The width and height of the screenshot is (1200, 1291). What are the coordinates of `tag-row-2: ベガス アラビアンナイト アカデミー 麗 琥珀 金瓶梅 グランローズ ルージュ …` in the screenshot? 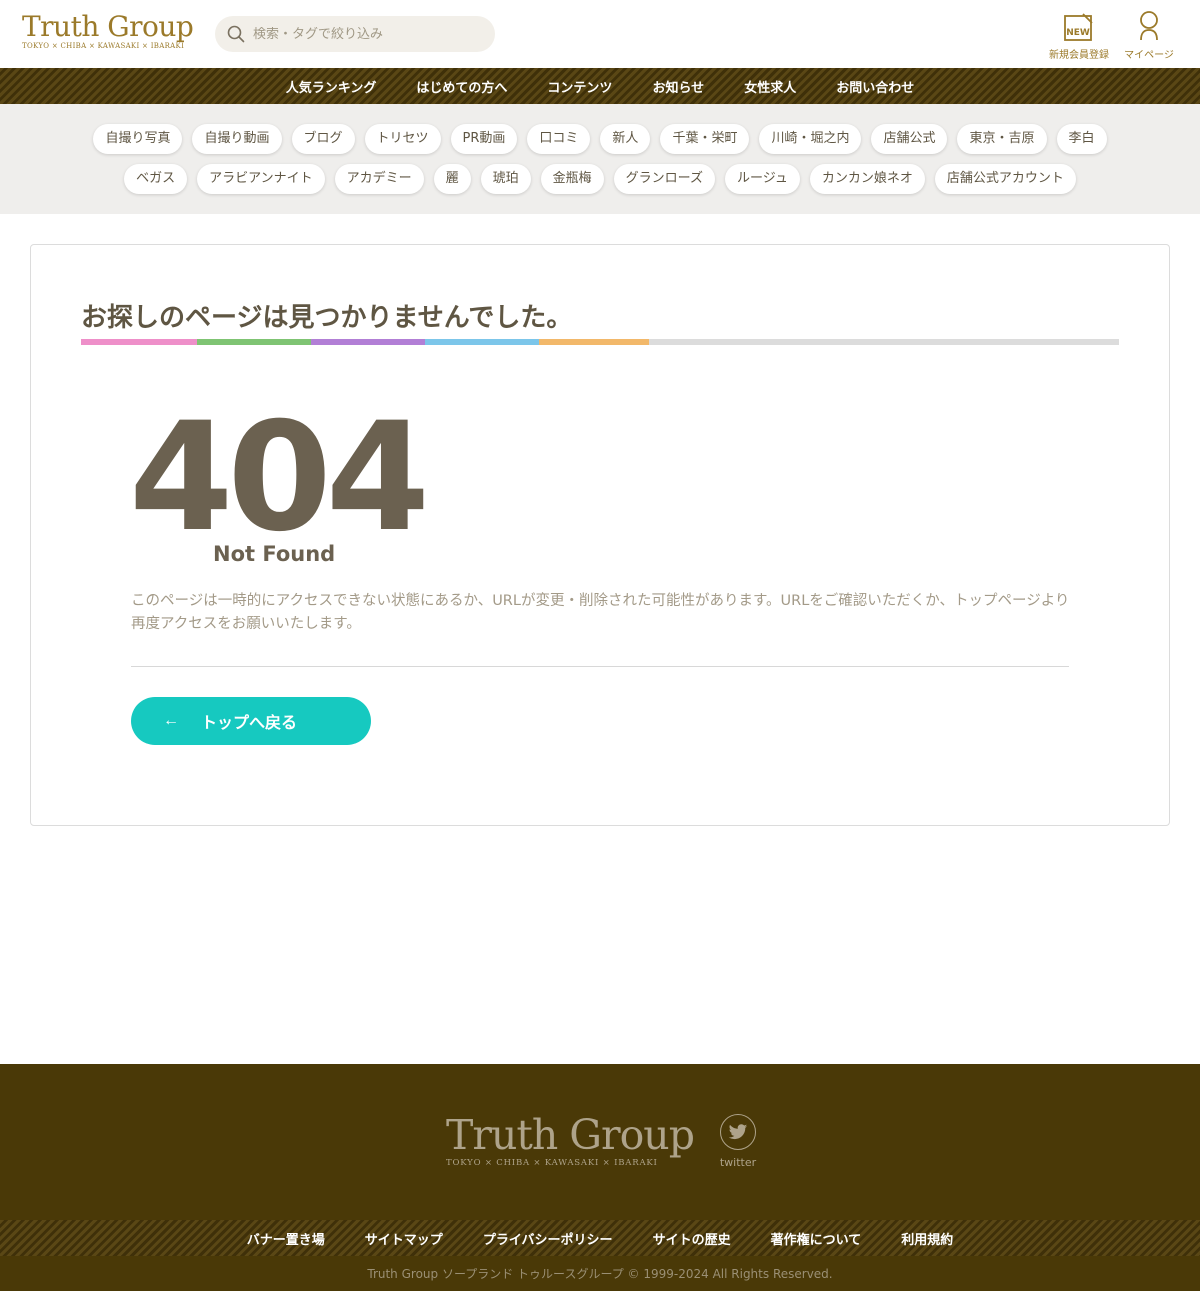 It's located at (600, 180).